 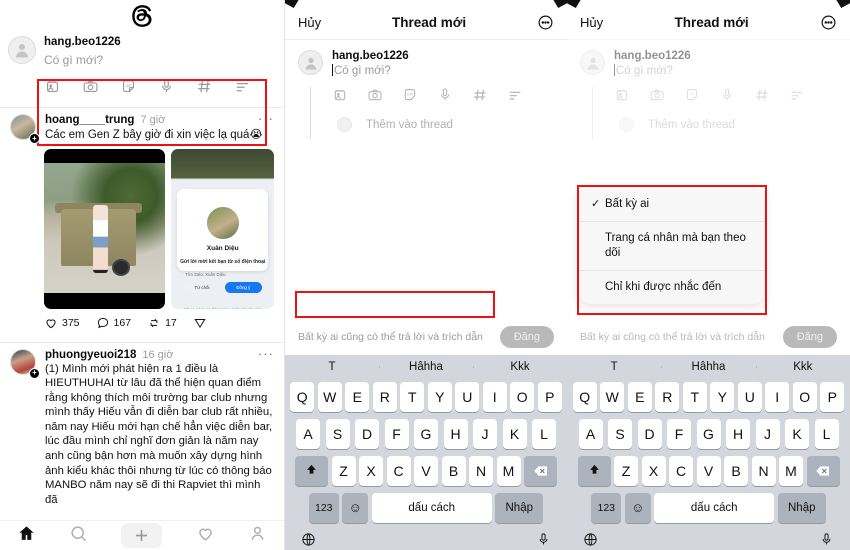 I want to click on key-z: Z, so click(x=343, y=470).